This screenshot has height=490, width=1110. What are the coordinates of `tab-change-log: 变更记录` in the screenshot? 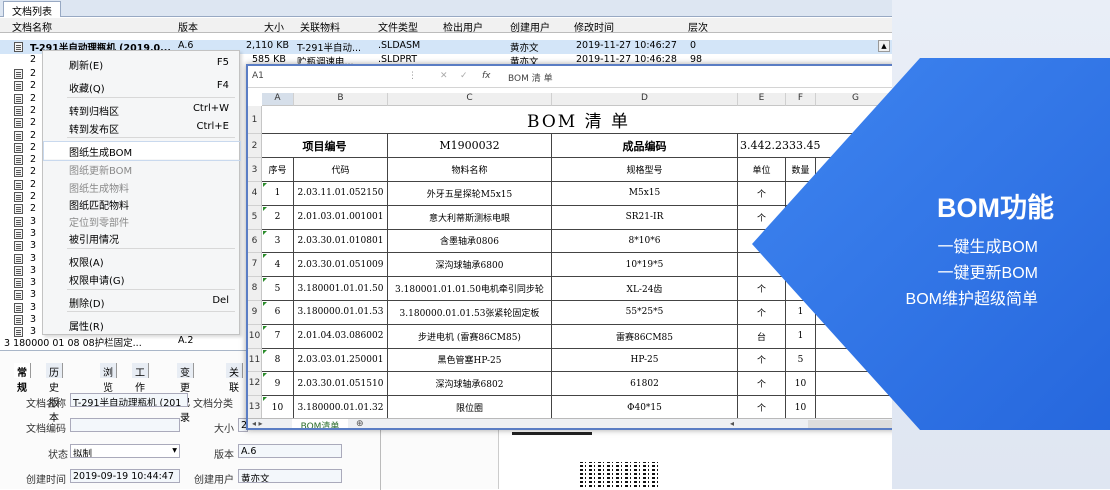 It's located at (185, 393).